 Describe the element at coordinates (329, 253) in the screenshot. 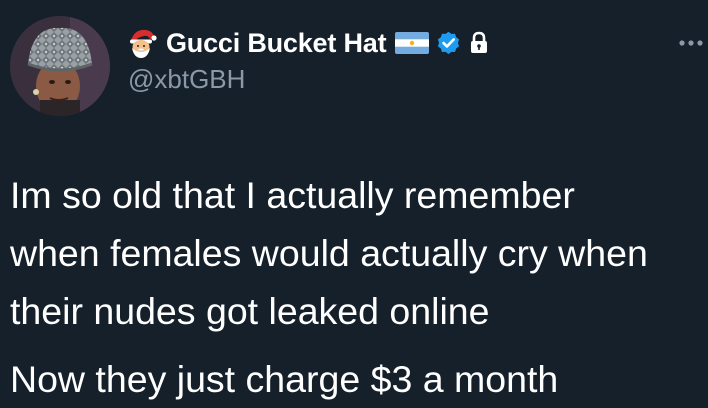

I see `tweet-text-line: when females would actually cry when` at that location.